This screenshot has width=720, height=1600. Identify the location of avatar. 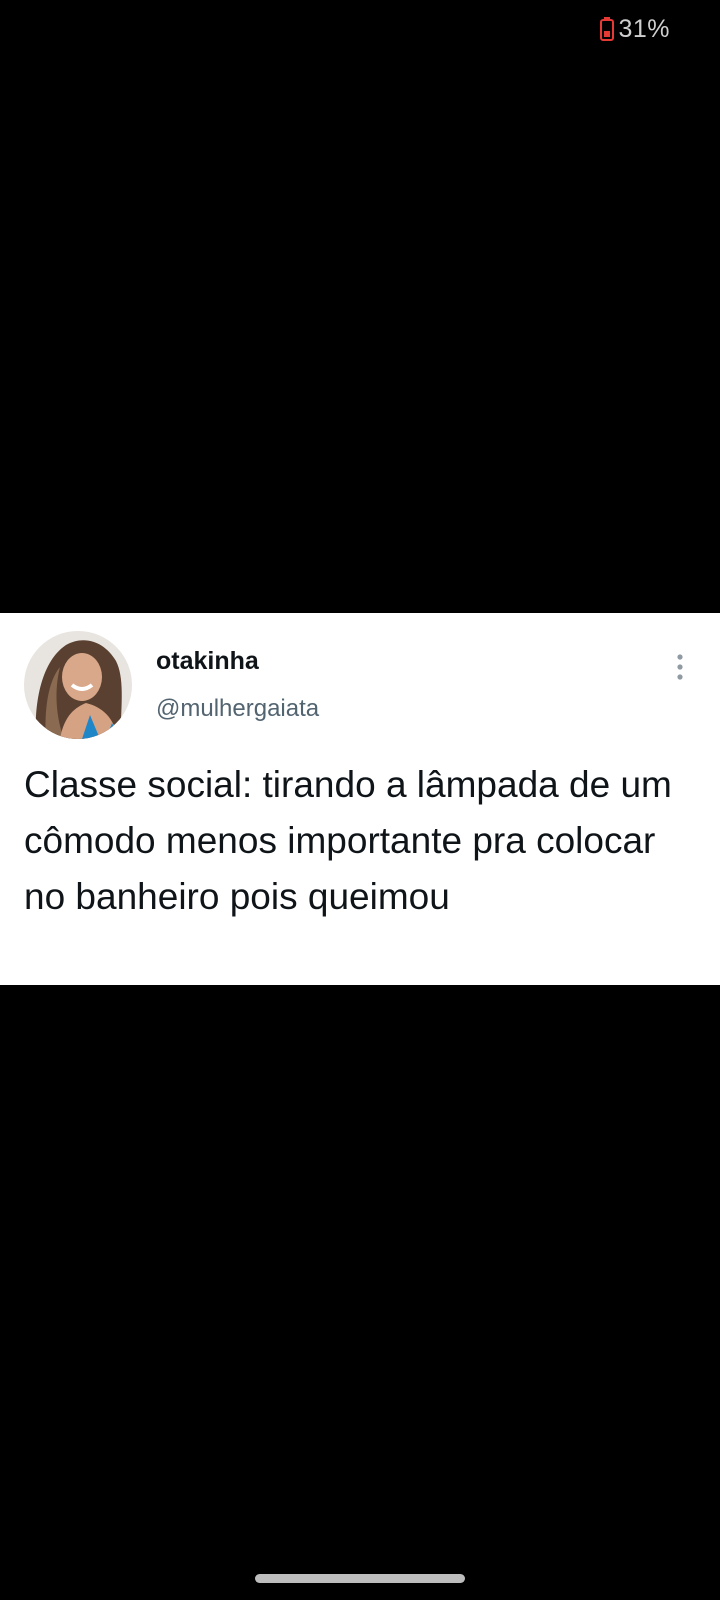
(78, 685).